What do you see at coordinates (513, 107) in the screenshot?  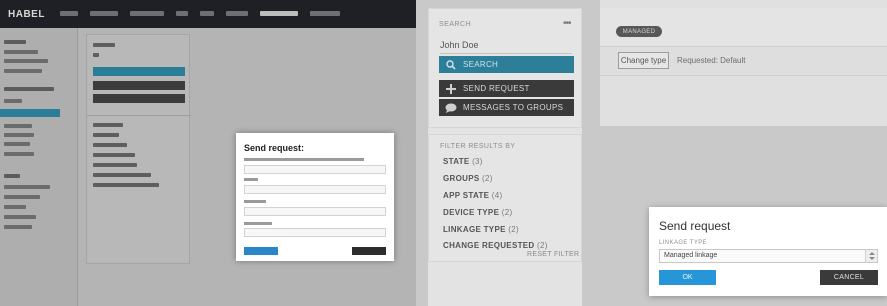 I see `messages-to-groups-label: MESSAGES TO GROUPS` at bounding box center [513, 107].